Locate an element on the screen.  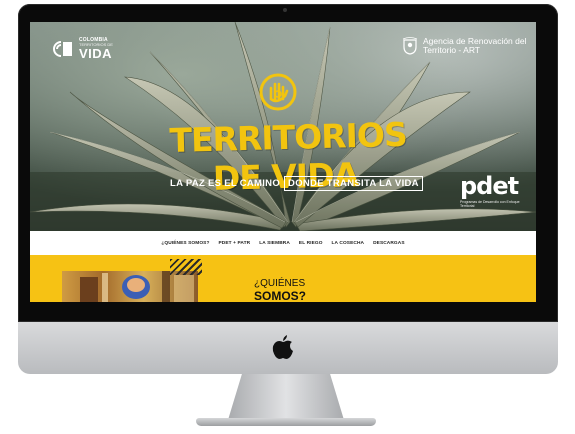
hand-badge-icon is located at coordinates (278, 92).